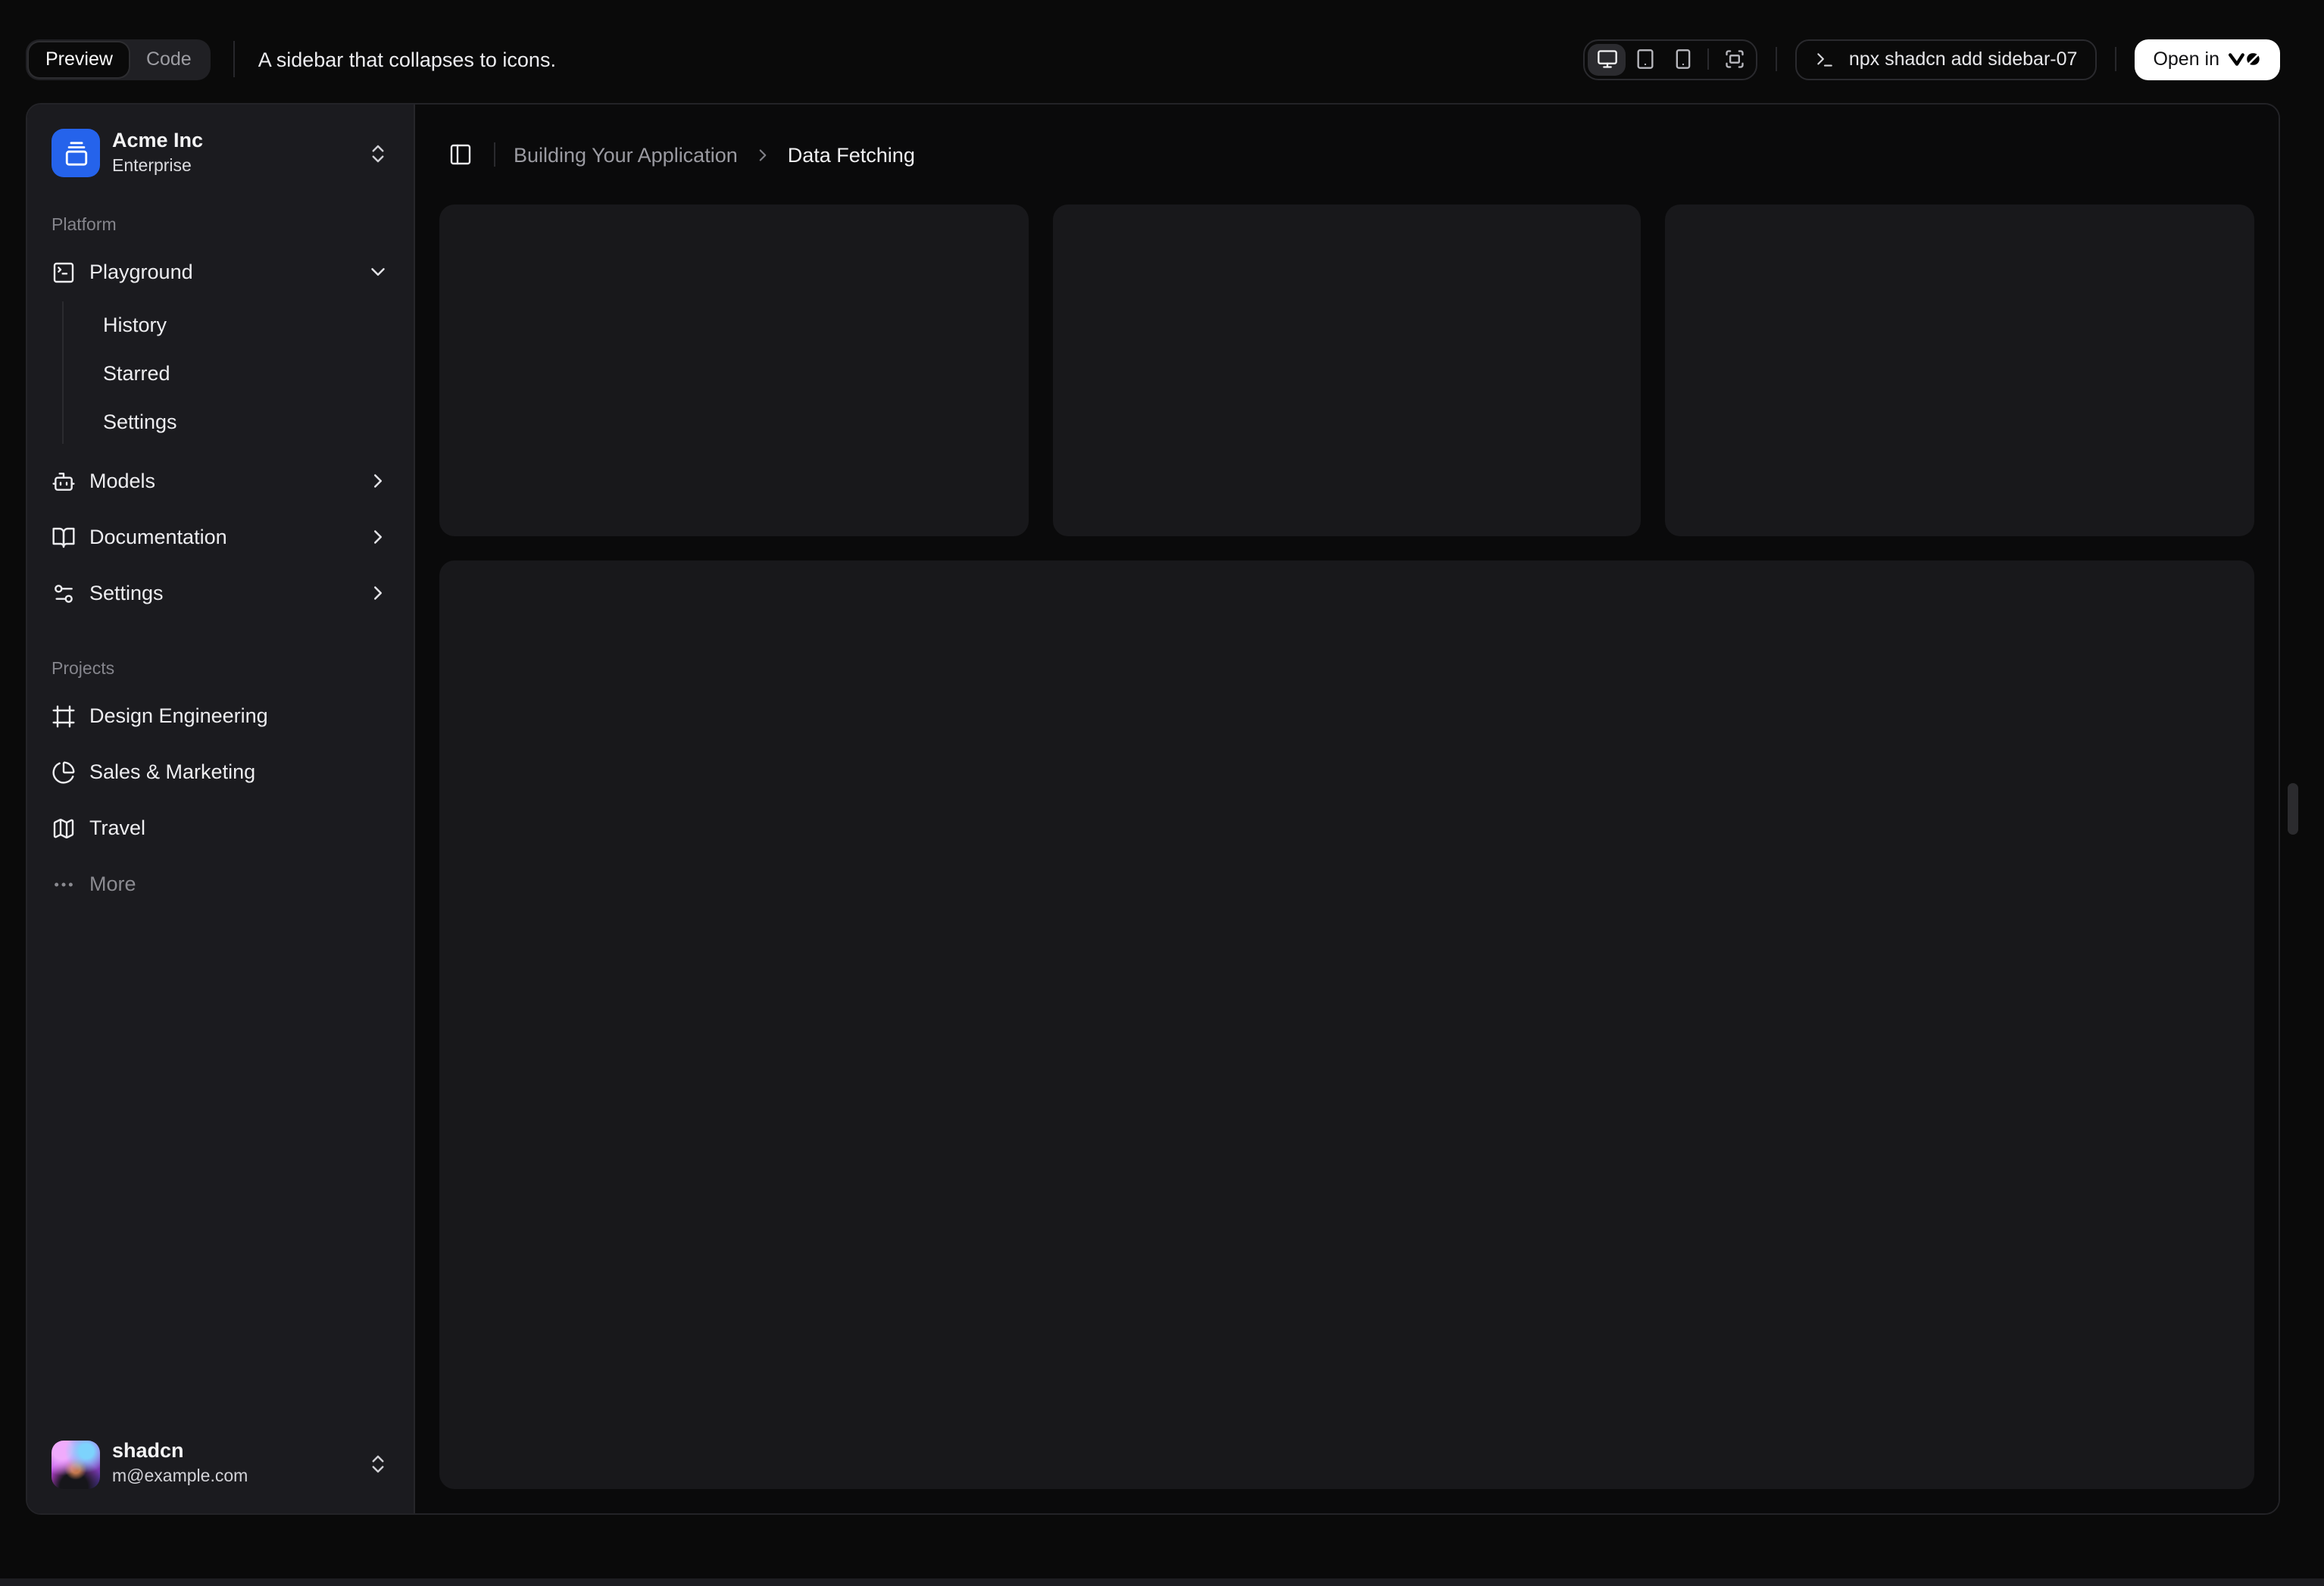 The height and width of the screenshot is (1586, 2324). I want to click on monitor-icon, so click(1607, 59).